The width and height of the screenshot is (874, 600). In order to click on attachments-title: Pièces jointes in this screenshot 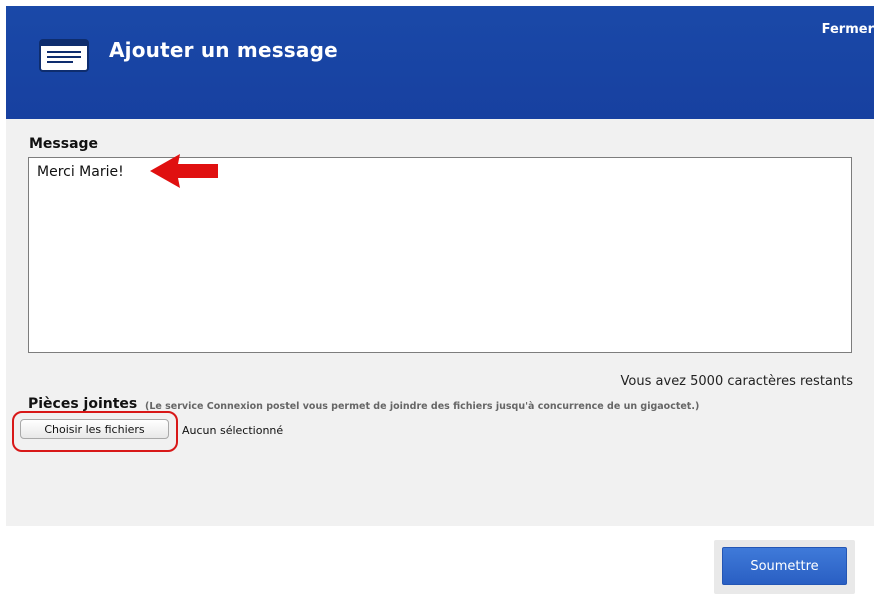, I will do `click(83, 404)`.